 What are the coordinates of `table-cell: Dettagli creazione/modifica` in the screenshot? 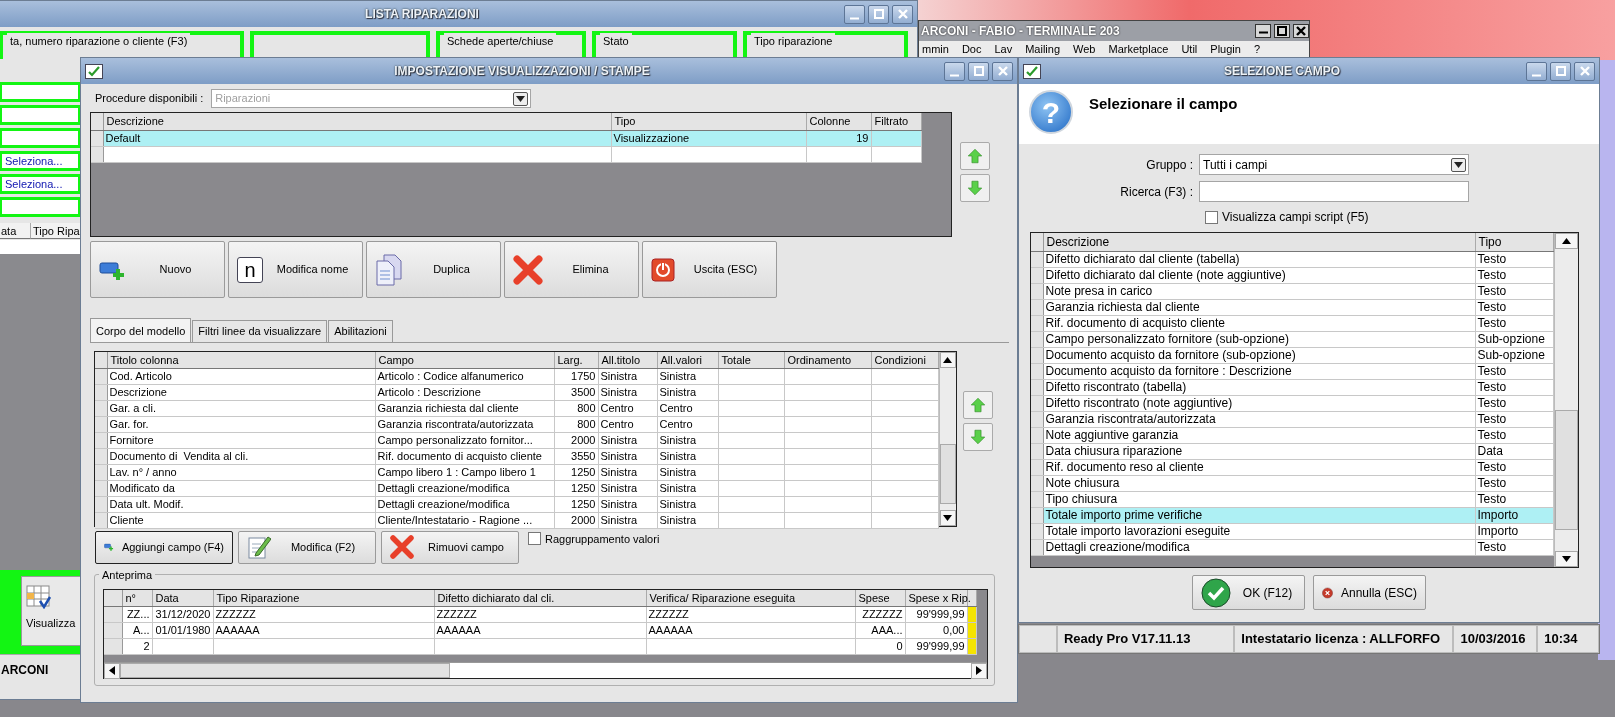 It's located at (1259, 547).